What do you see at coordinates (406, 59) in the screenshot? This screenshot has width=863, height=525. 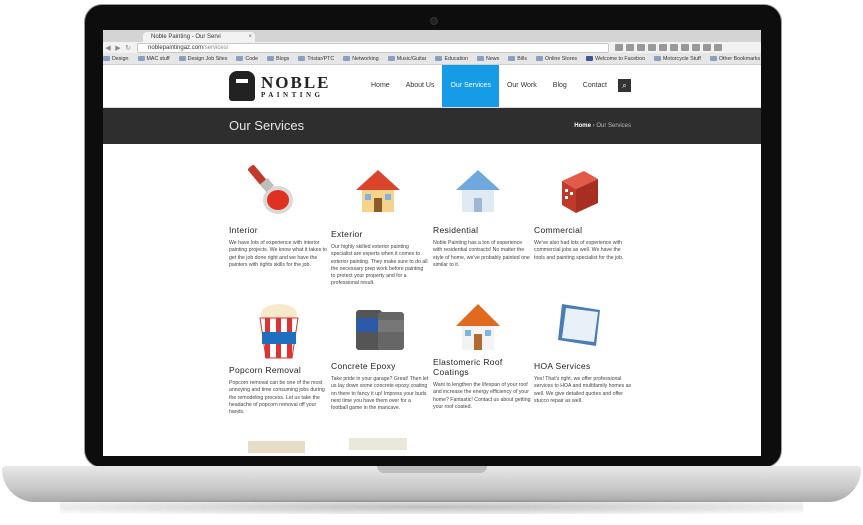 I see `bookmark-item: Music/Guitar` at bounding box center [406, 59].